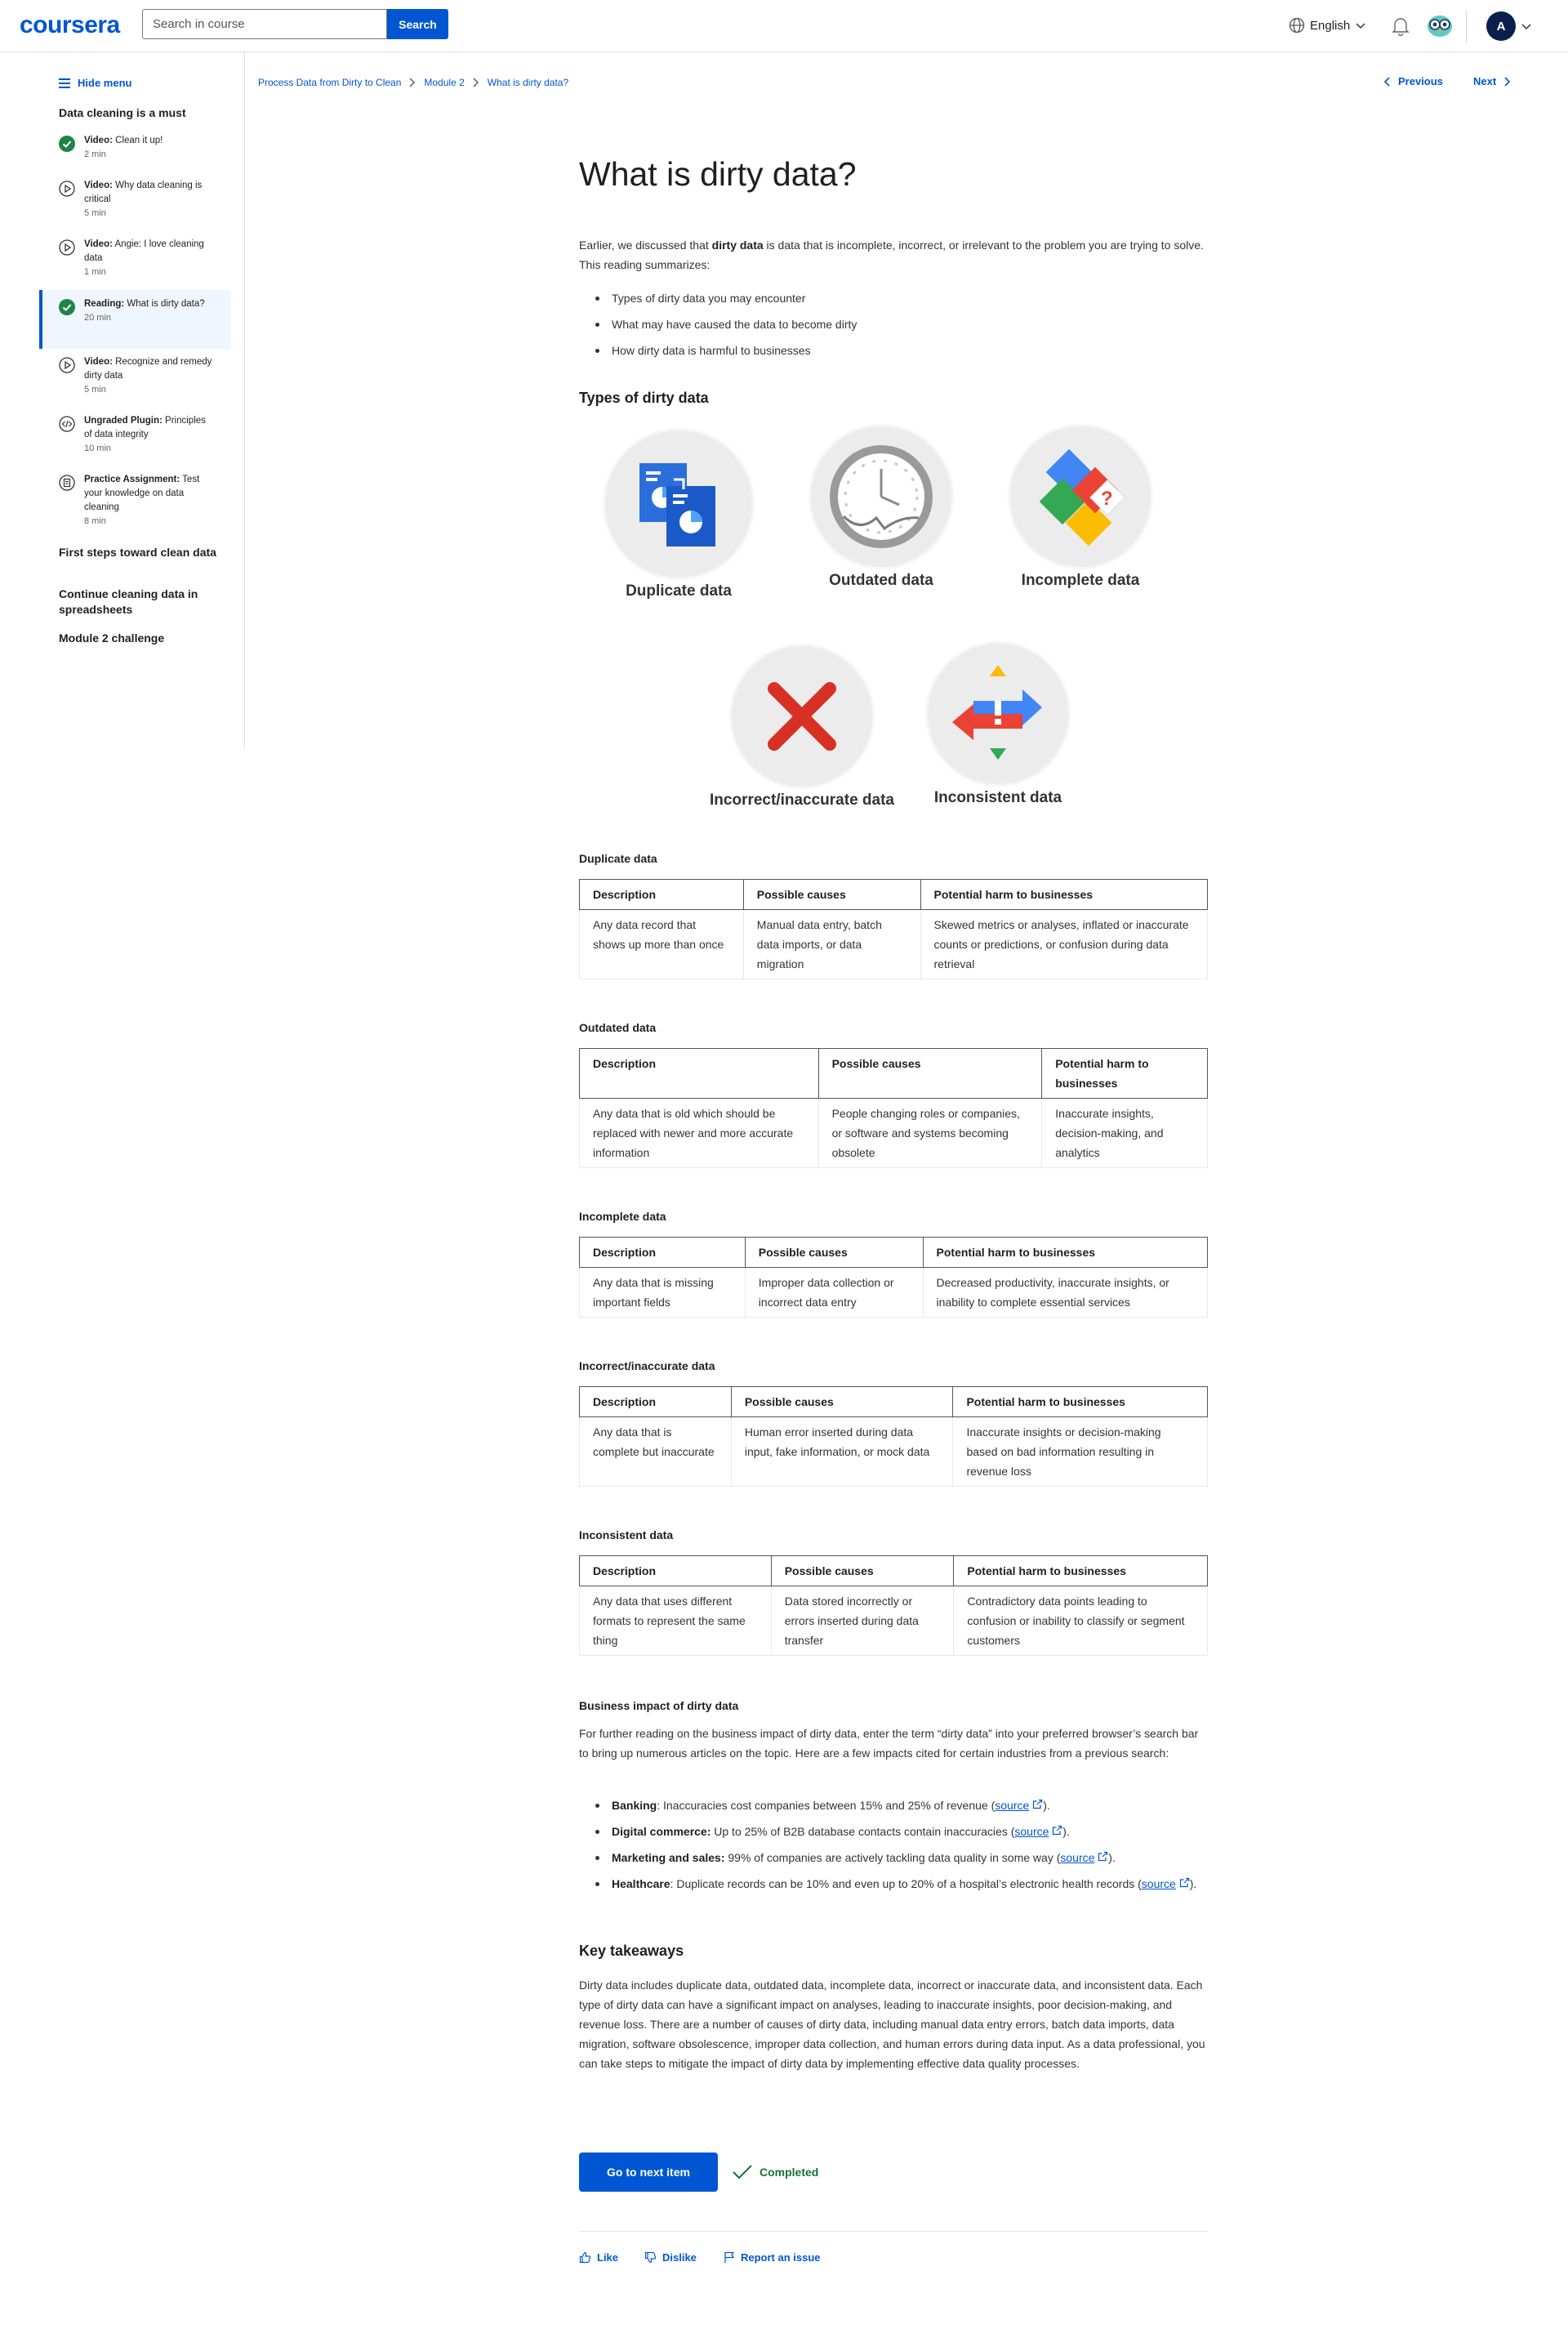 This screenshot has width=1568, height=2351. I want to click on external-link-icon, so click(1103, 1856).